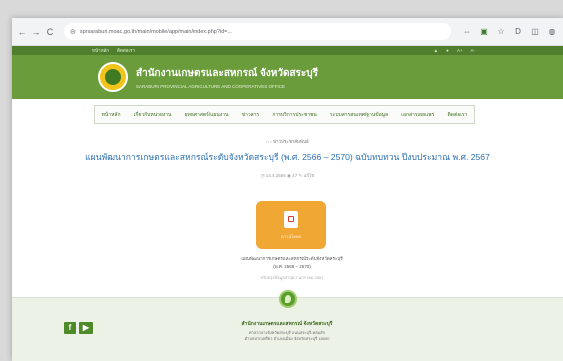 This screenshot has height=361, width=563. What do you see at coordinates (100, 50) in the screenshot?
I see `topstrip-home-link: หน้าหลัก` at bounding box center [100, 50].